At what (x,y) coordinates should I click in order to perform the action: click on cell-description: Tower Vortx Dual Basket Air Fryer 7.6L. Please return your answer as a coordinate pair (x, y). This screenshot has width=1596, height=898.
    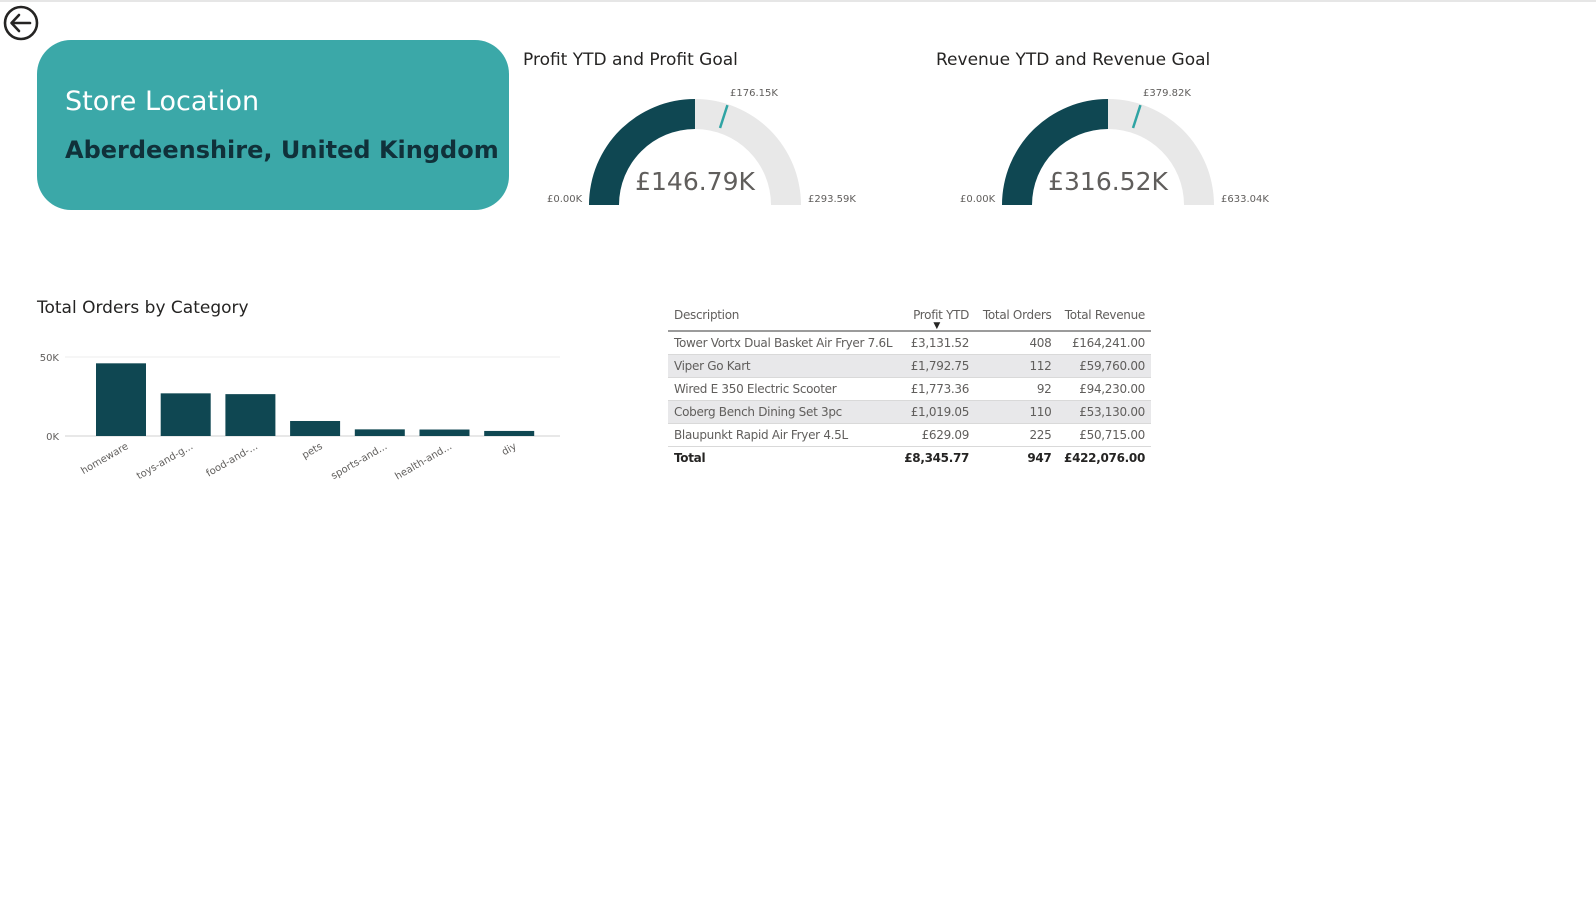
    Looking at the image, I should click on (783, 343).